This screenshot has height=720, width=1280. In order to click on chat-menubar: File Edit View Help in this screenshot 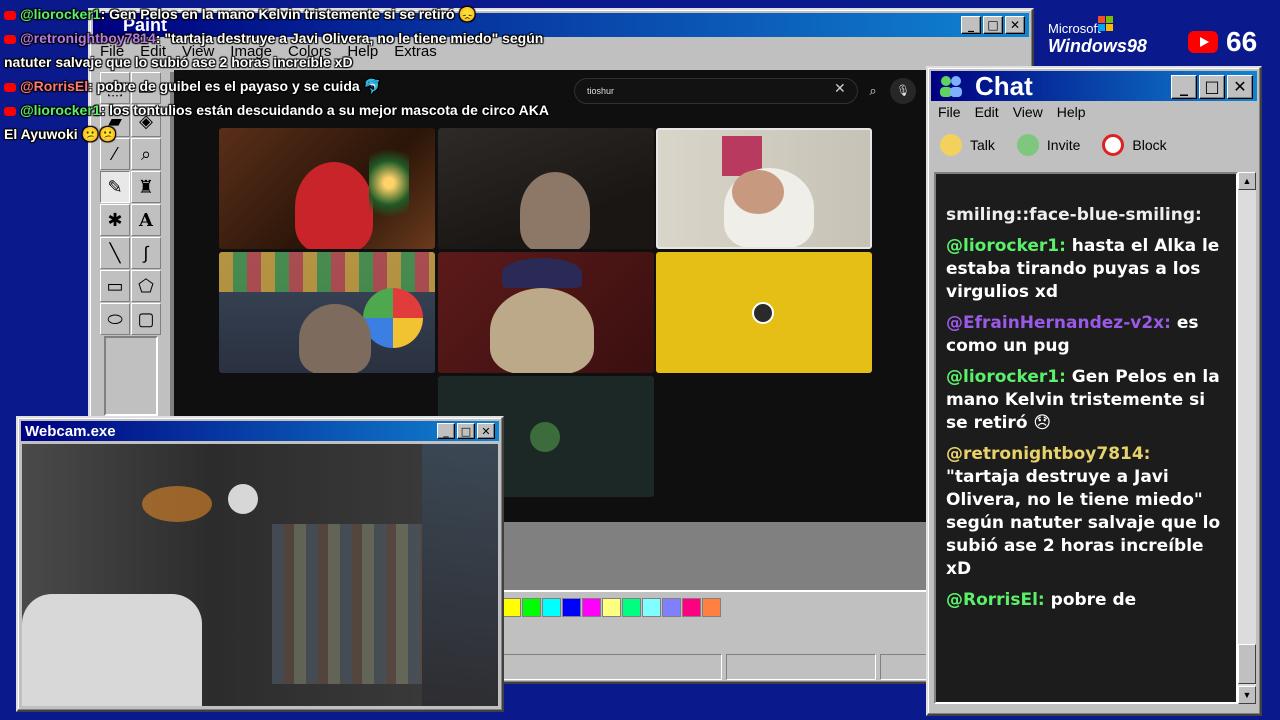, I will do `click(1012, 112)`.